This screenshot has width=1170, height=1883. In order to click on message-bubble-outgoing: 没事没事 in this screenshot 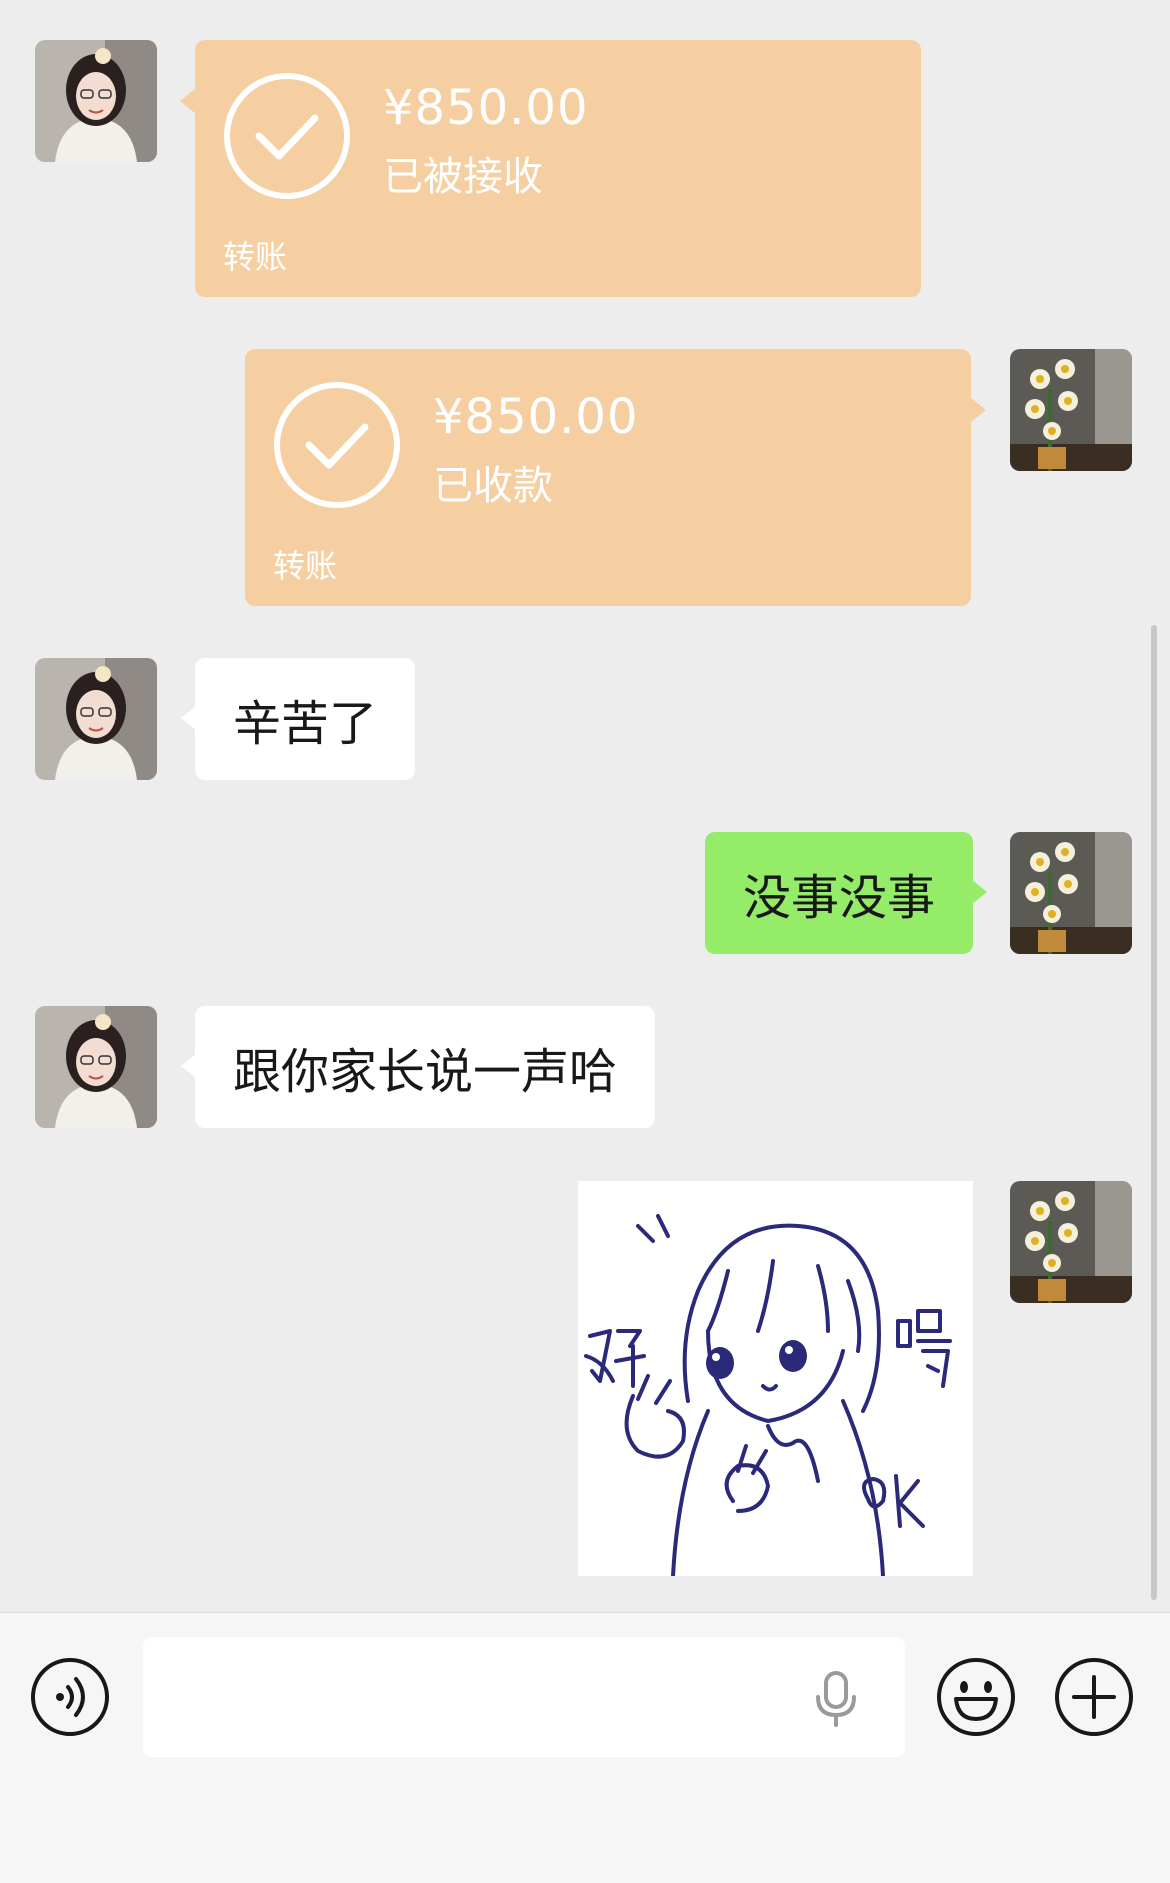, I will do `click(845, 893)`.